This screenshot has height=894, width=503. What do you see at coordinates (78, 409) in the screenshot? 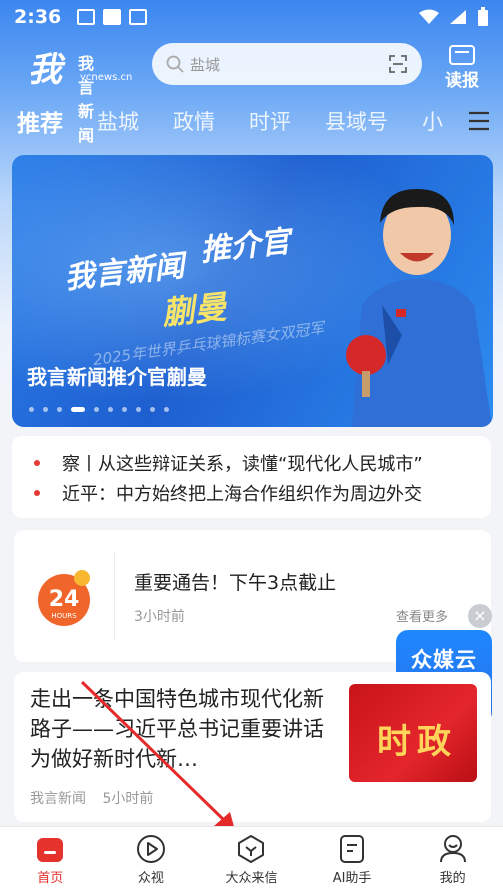
I see `carousel-dot-active` at bounding box center [78, 409].